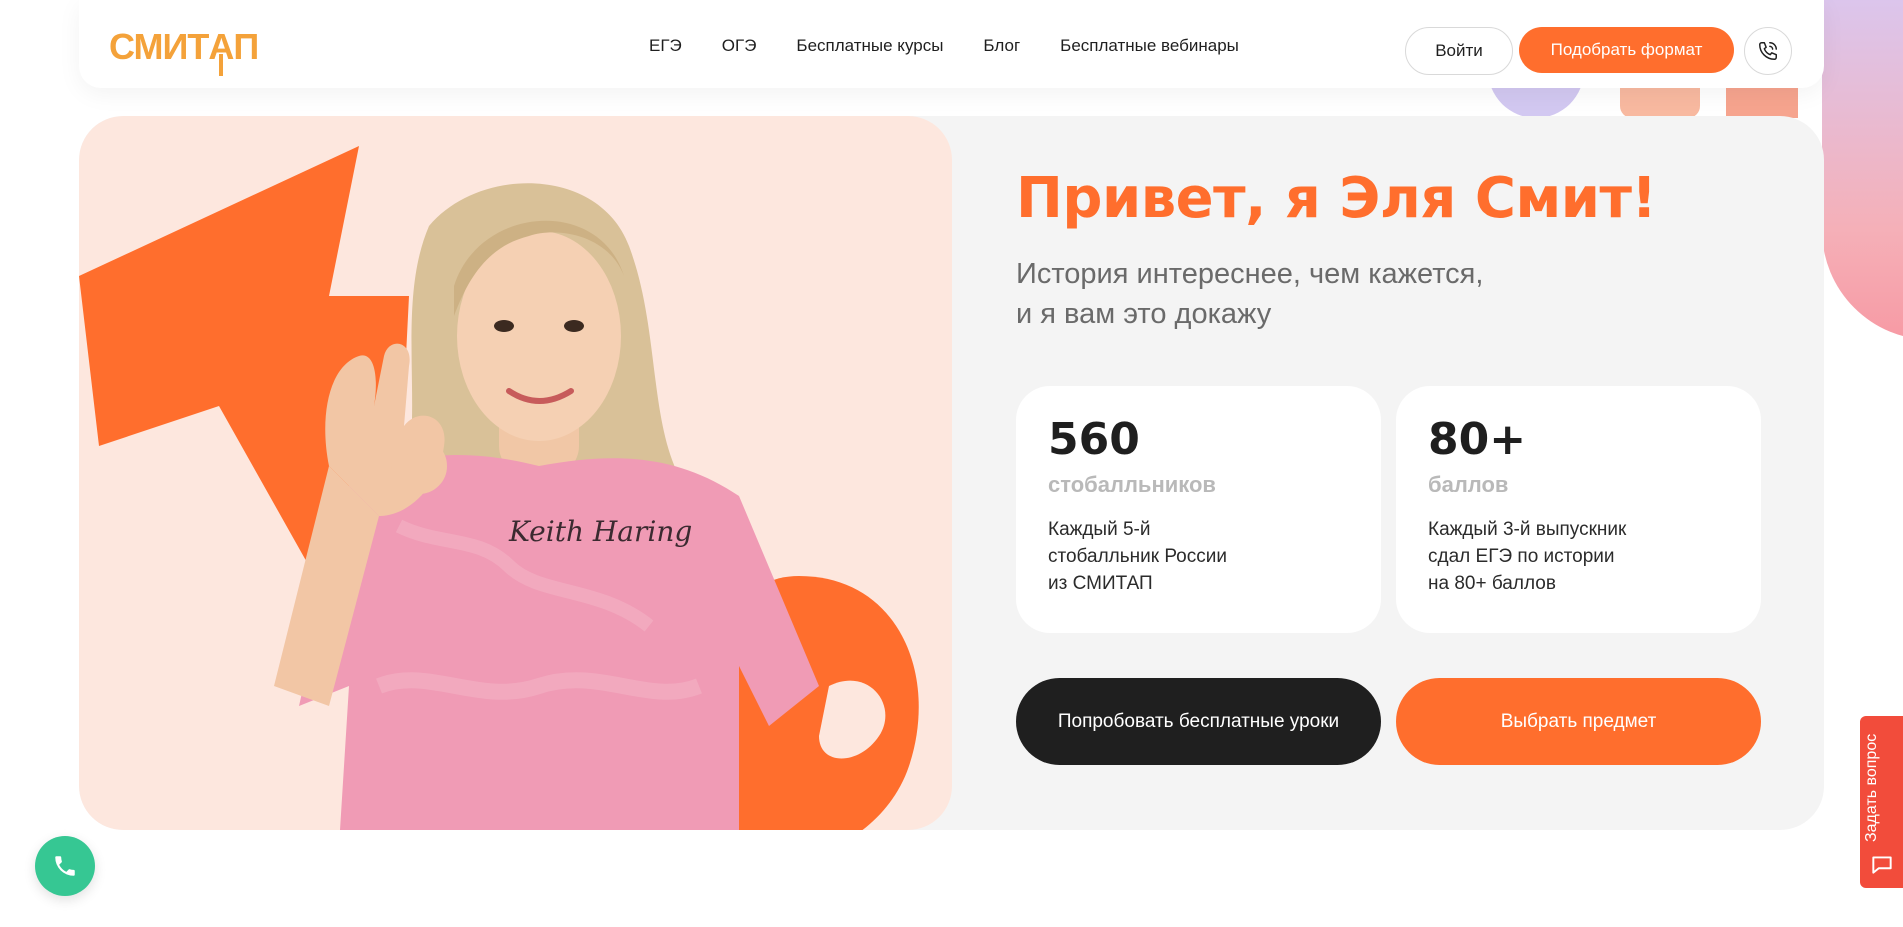 The width and height of the screenshot is (1903, 927). What do you see at coordinates (1336, 198) in the screenshot?
I see `page-title: Привет, я Эля Смит!` at bounding box center [1336, 198].